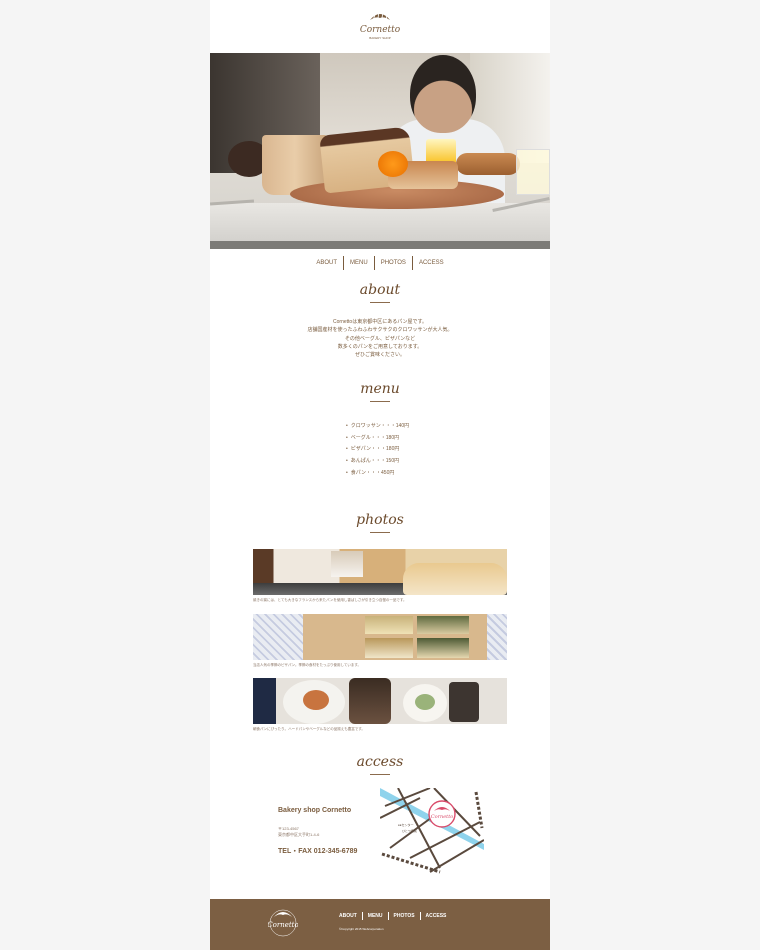 Image resolution: width=760 pixels, height=950 pixels. Describe the element at coordinates (380, 330) in the screenshot. I see `about-line: 店舗国産材を使ったふわふわサクサクのクロワッサンが大人気。` at that location.